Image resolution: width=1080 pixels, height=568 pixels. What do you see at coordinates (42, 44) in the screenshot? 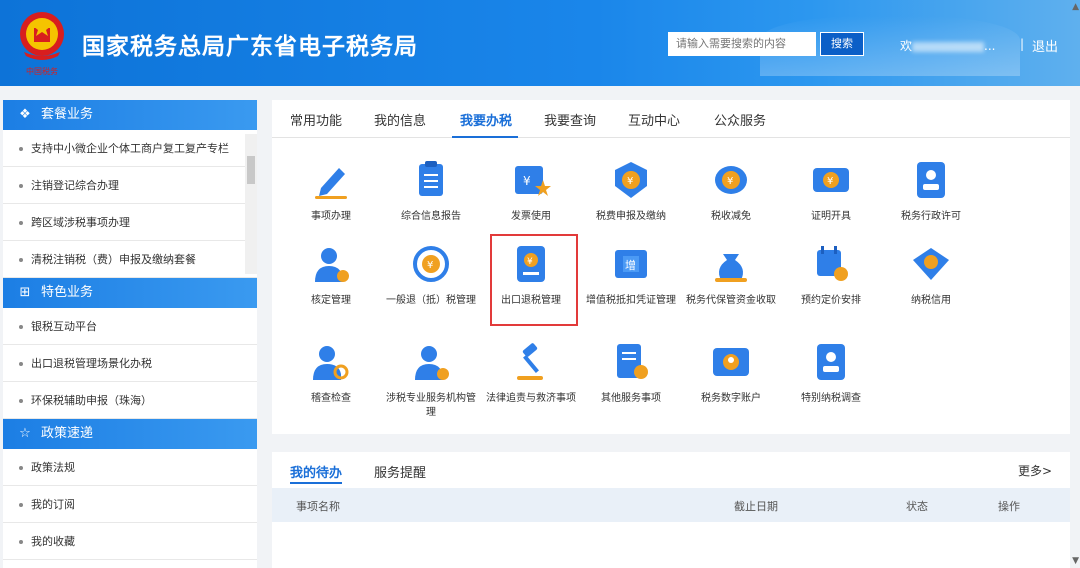
I see `tax-emblem-icon: 中国税务` at bounding box center [42, 44].